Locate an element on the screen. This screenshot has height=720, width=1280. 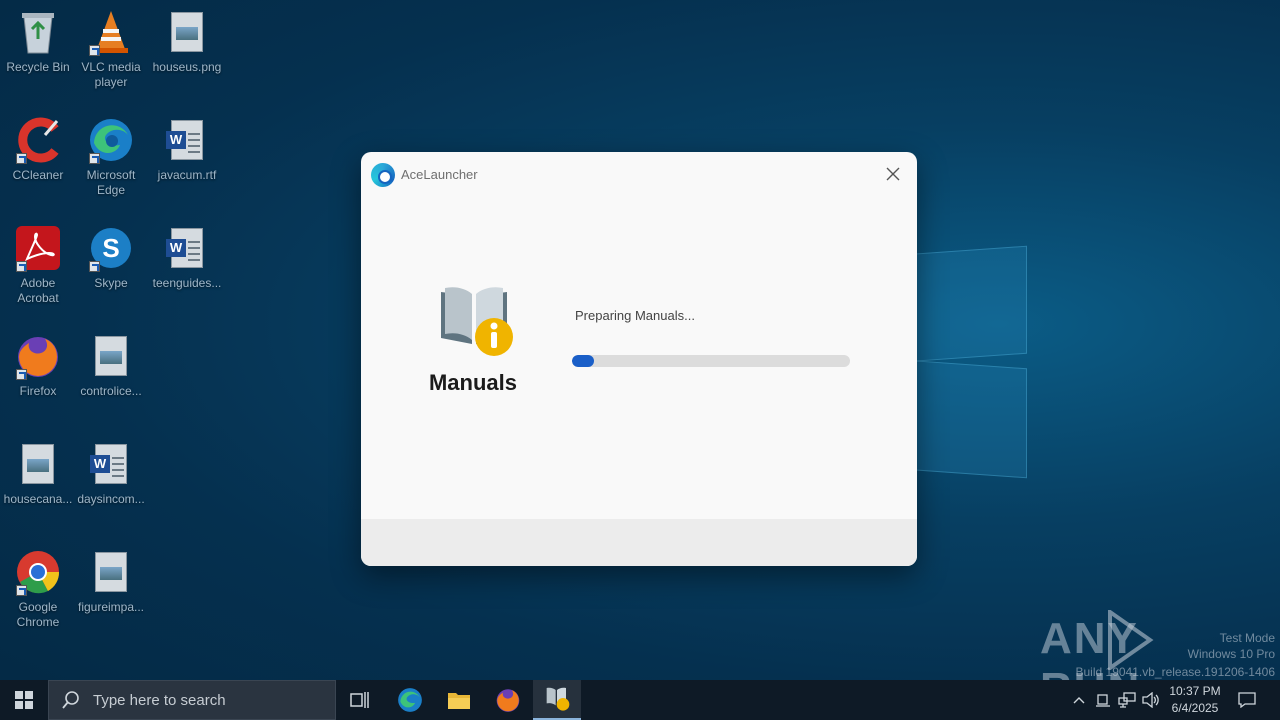
desktop-icon-javacum-rtf: W javacum.rtf is located at coordinates (187, 149).